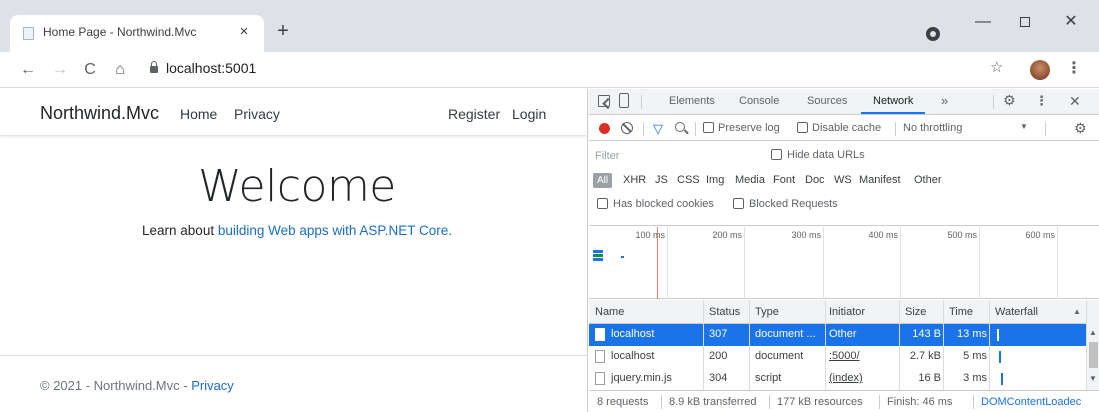 This screenshot has width=1099, height=412. Describe the element at coordinates (926, 334) in the screenshot. I see `cell-size: 143 B` at that location.